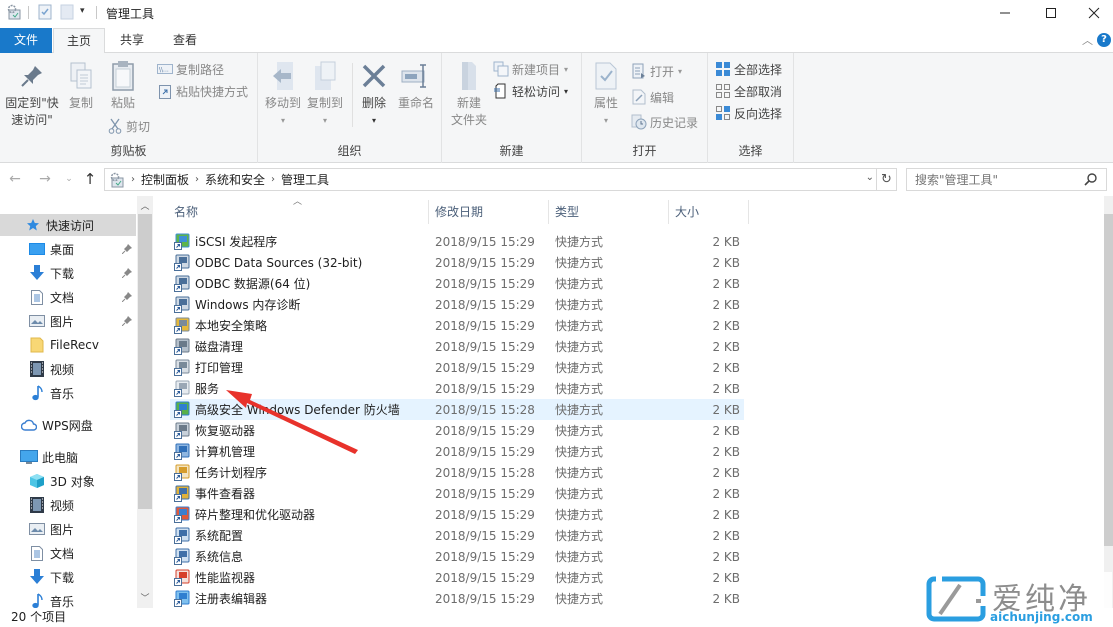 The height and width of the screenshot is (627, 1113). What do you see at coordinates (457, 451) in the screenshot?
I see `file-row: 计算机管理 2018/9/15 15:29 快捷方式 2 KB` at bounding box center [457, 451].